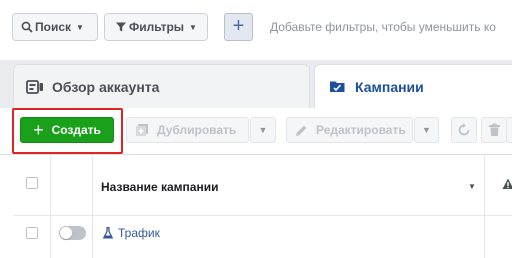  I want to click on search-button: Поиск ▼, so click(55, 27).